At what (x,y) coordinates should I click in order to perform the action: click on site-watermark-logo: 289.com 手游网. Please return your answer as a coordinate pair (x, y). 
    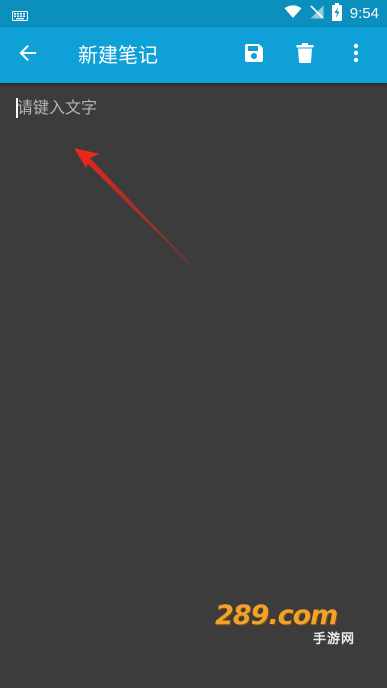
    Looking at the image, I should click on (290, 624).